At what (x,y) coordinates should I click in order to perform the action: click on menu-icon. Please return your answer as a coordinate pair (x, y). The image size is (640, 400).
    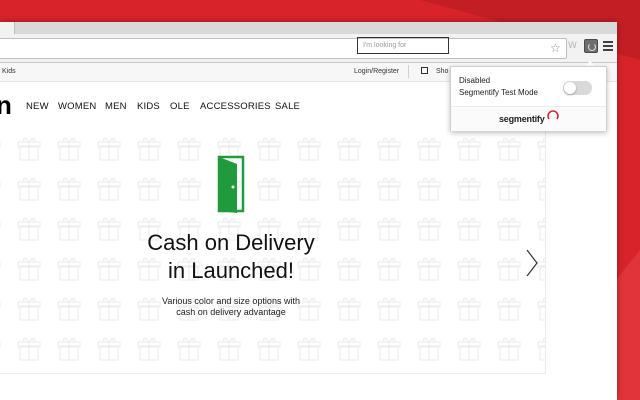
    Looking at the image, I should click on (608, 46).